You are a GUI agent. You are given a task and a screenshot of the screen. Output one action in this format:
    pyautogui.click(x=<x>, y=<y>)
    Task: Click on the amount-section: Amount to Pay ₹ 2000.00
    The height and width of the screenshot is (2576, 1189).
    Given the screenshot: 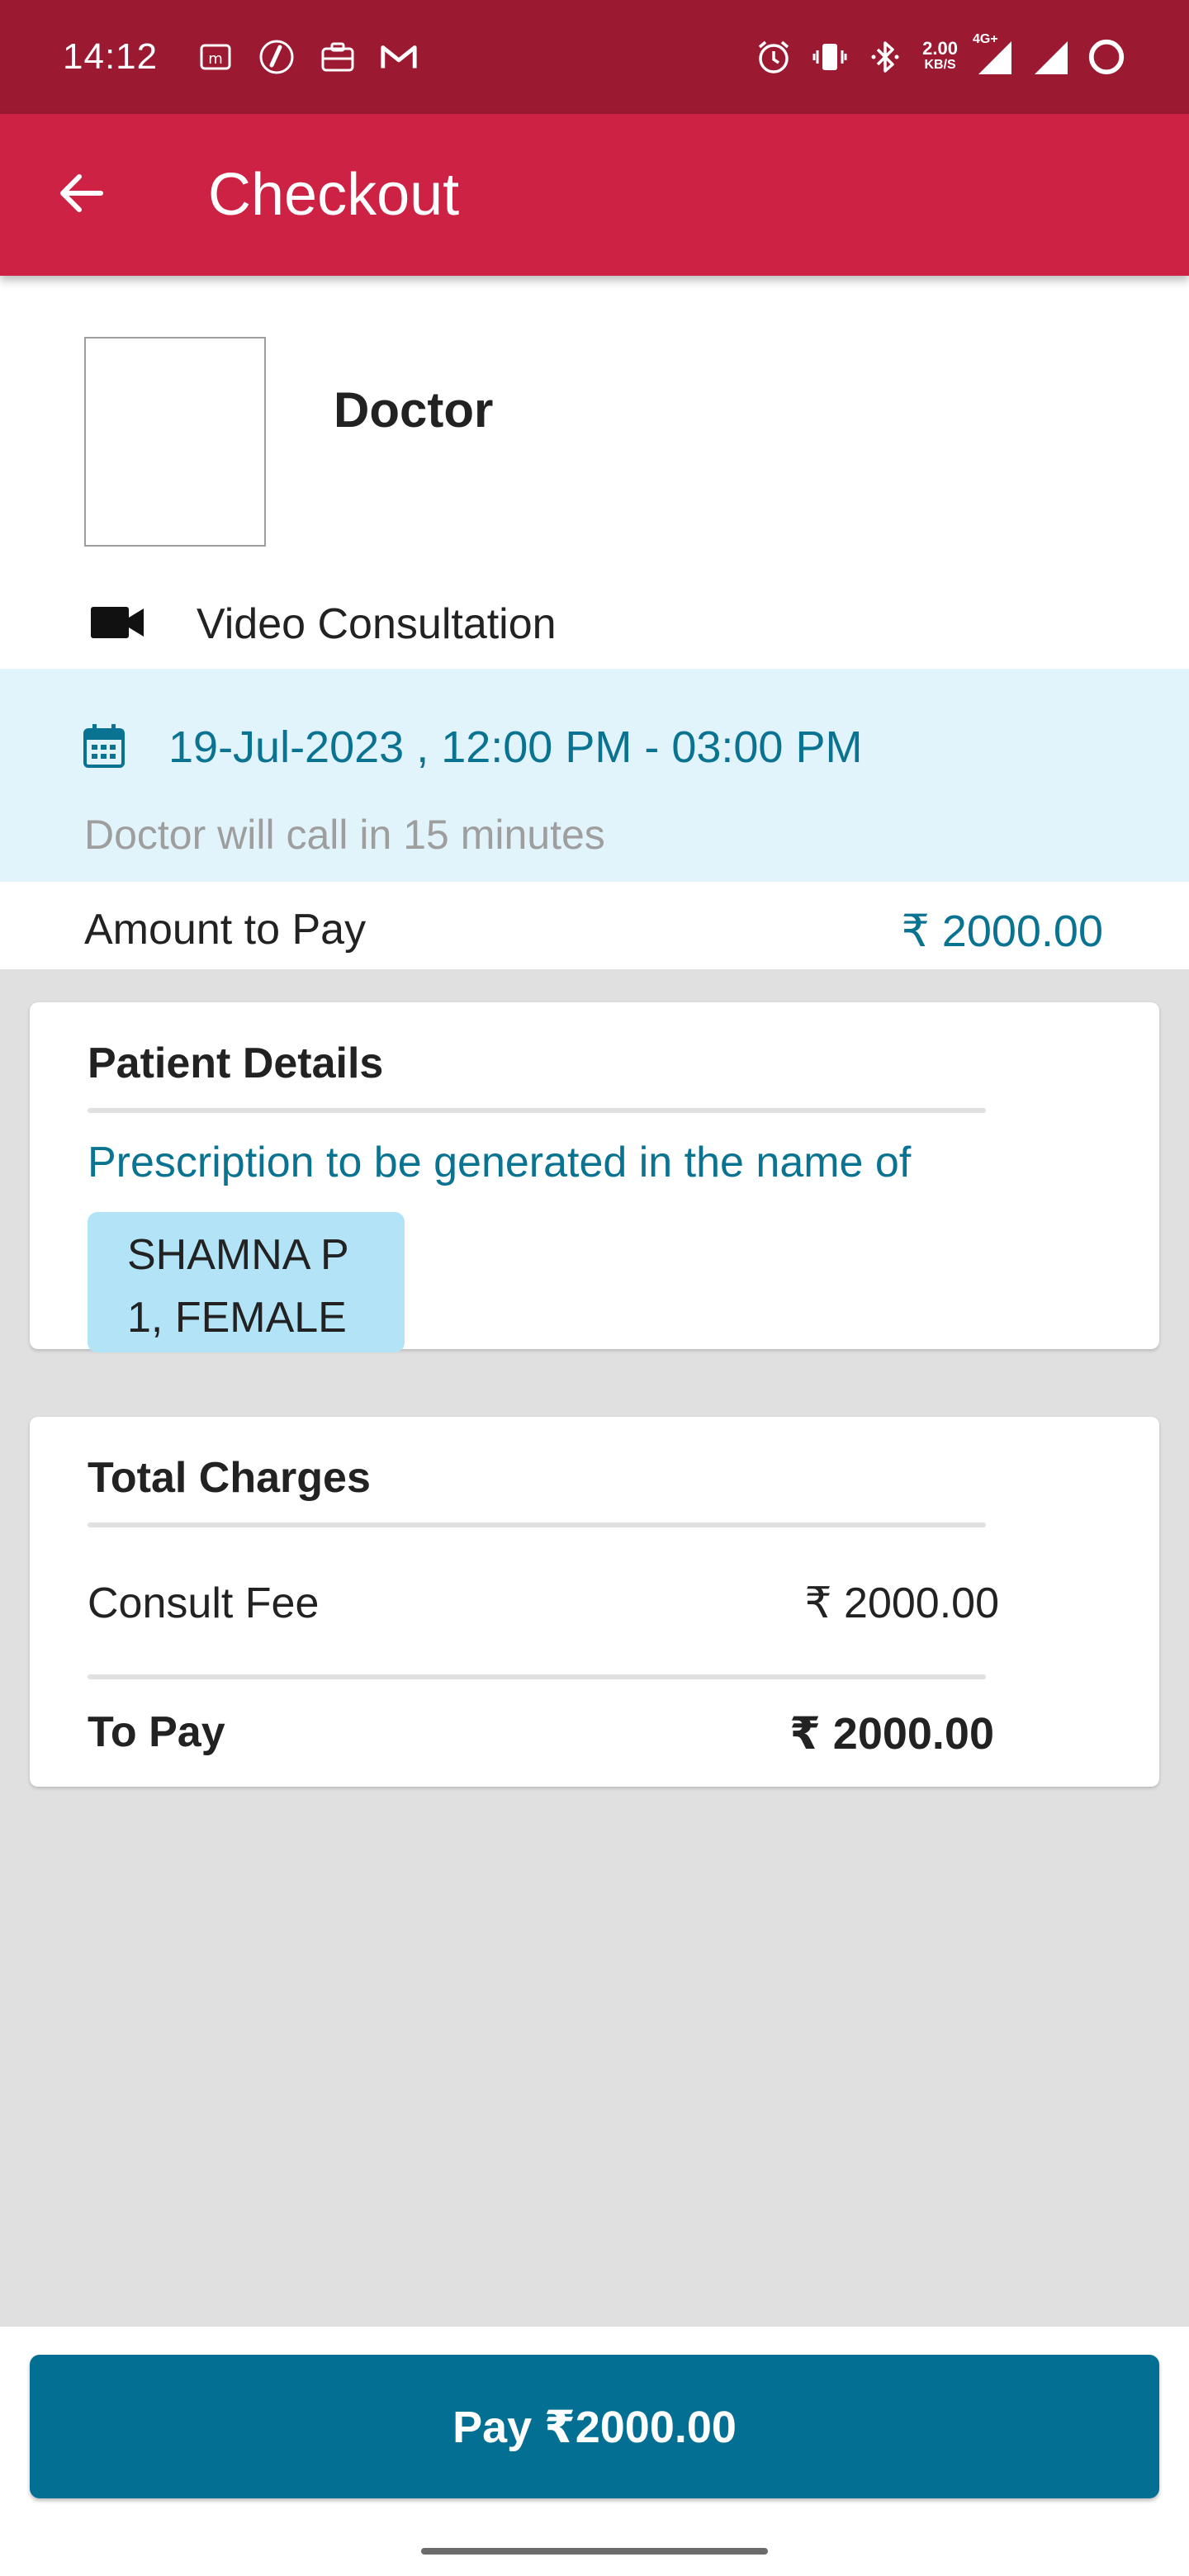 What is the action you would take?
    pyautogui.click(x=594, y=925)
    